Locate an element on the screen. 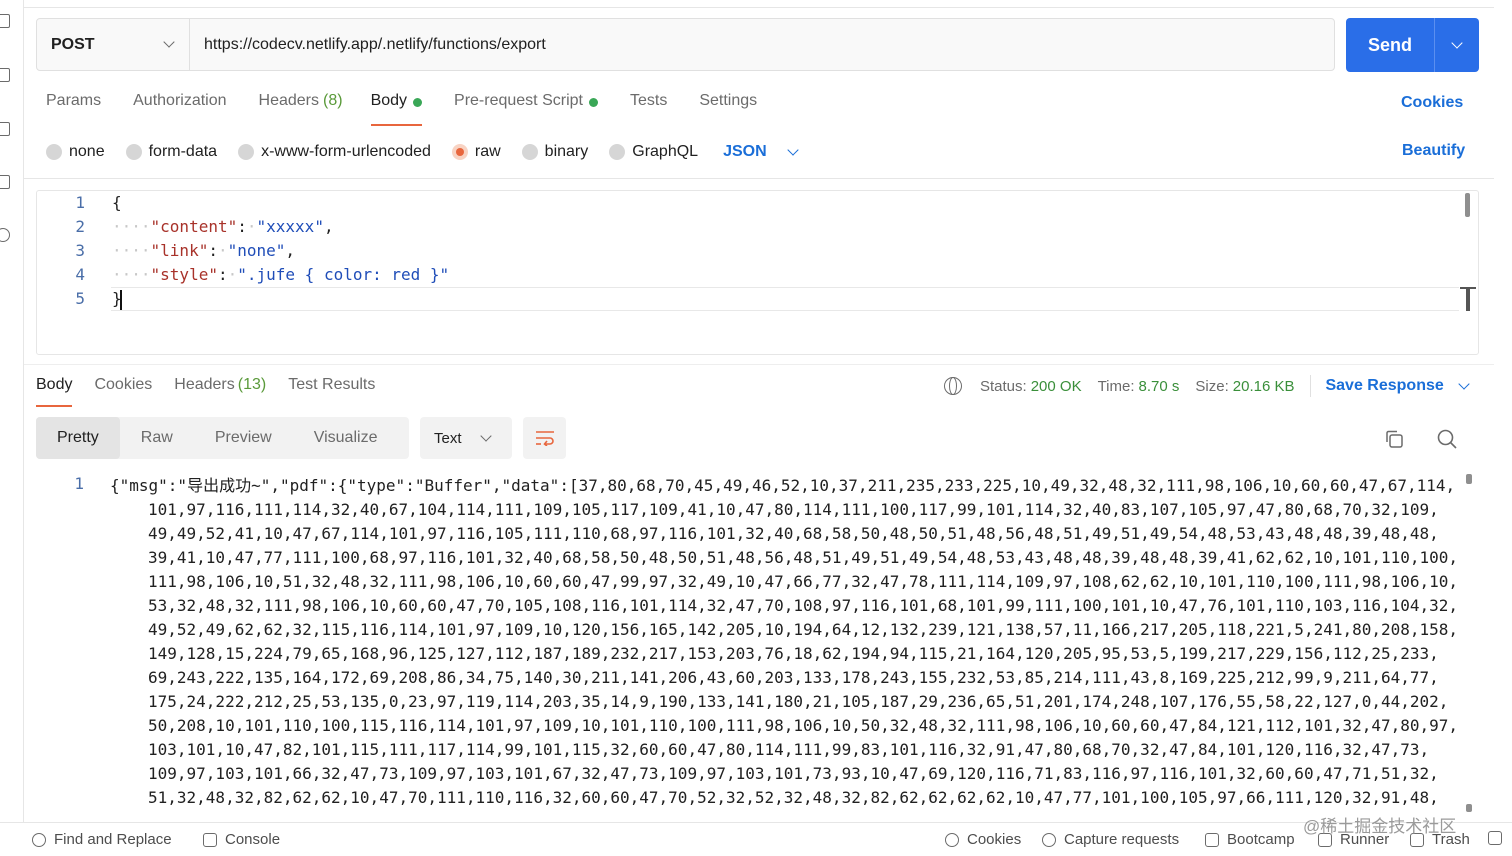  radio-urlencoded: x-www-form-urlencoded is located at coordinates (334, 152).